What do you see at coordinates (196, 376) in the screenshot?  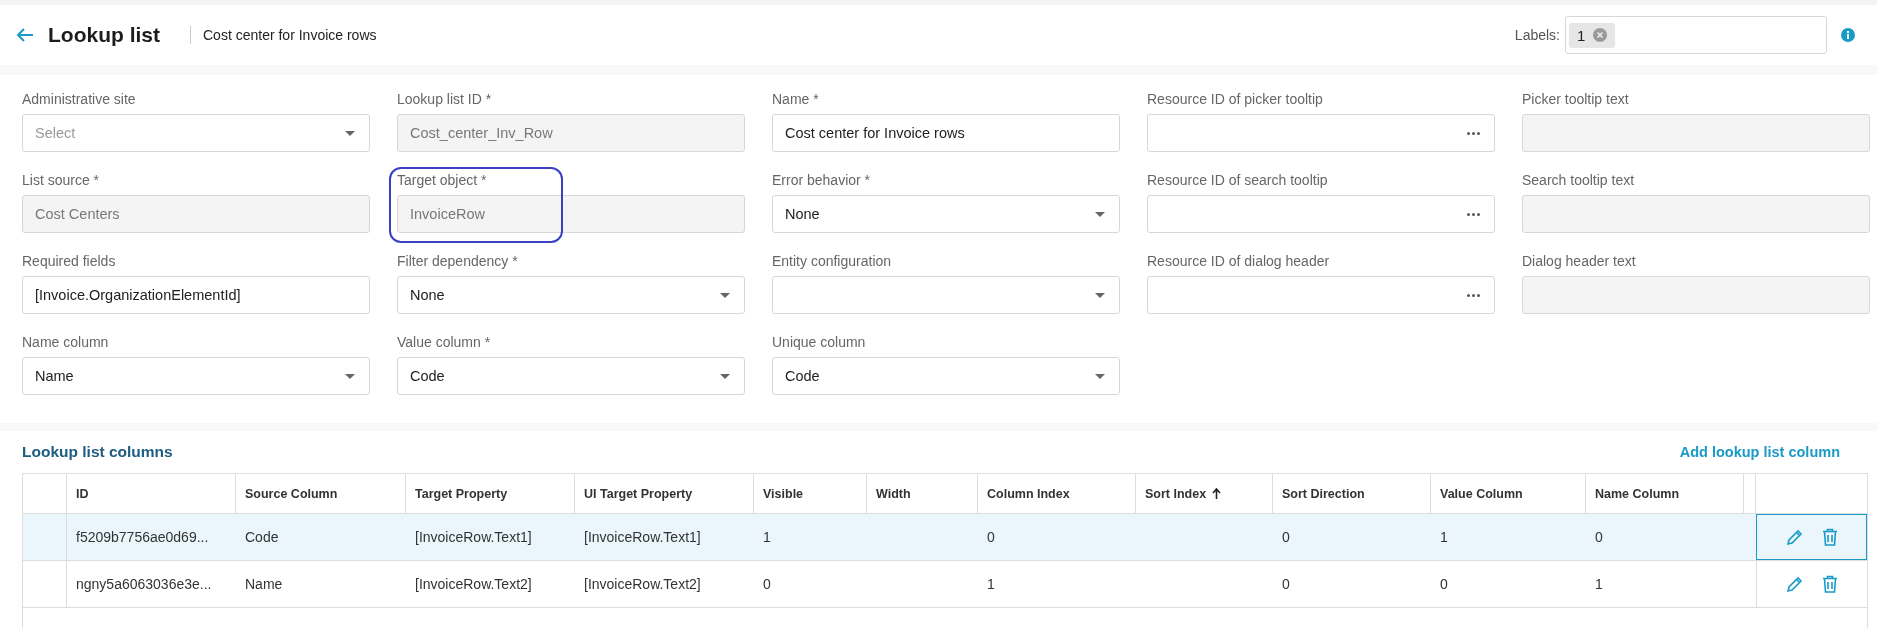 I see `dropdown: Name` at bounding box center [196, 376].